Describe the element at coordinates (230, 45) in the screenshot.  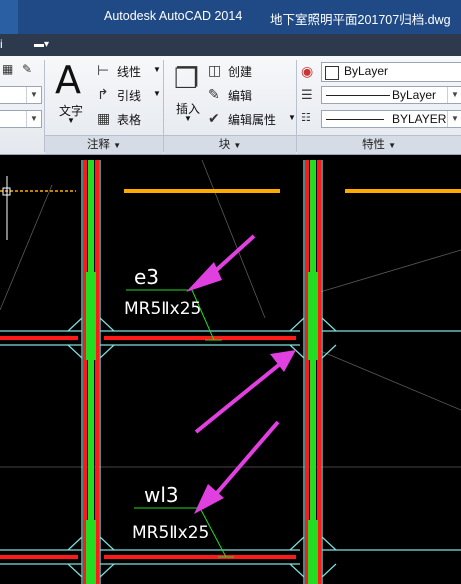
I see `menu-bar: i ▬▾` at that location.